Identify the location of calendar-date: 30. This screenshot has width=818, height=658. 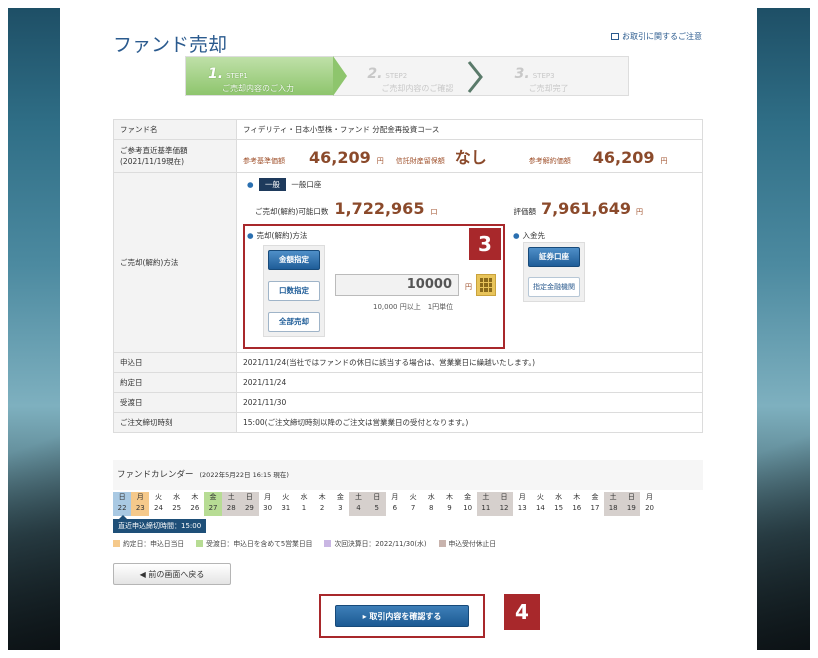
(268, 508).